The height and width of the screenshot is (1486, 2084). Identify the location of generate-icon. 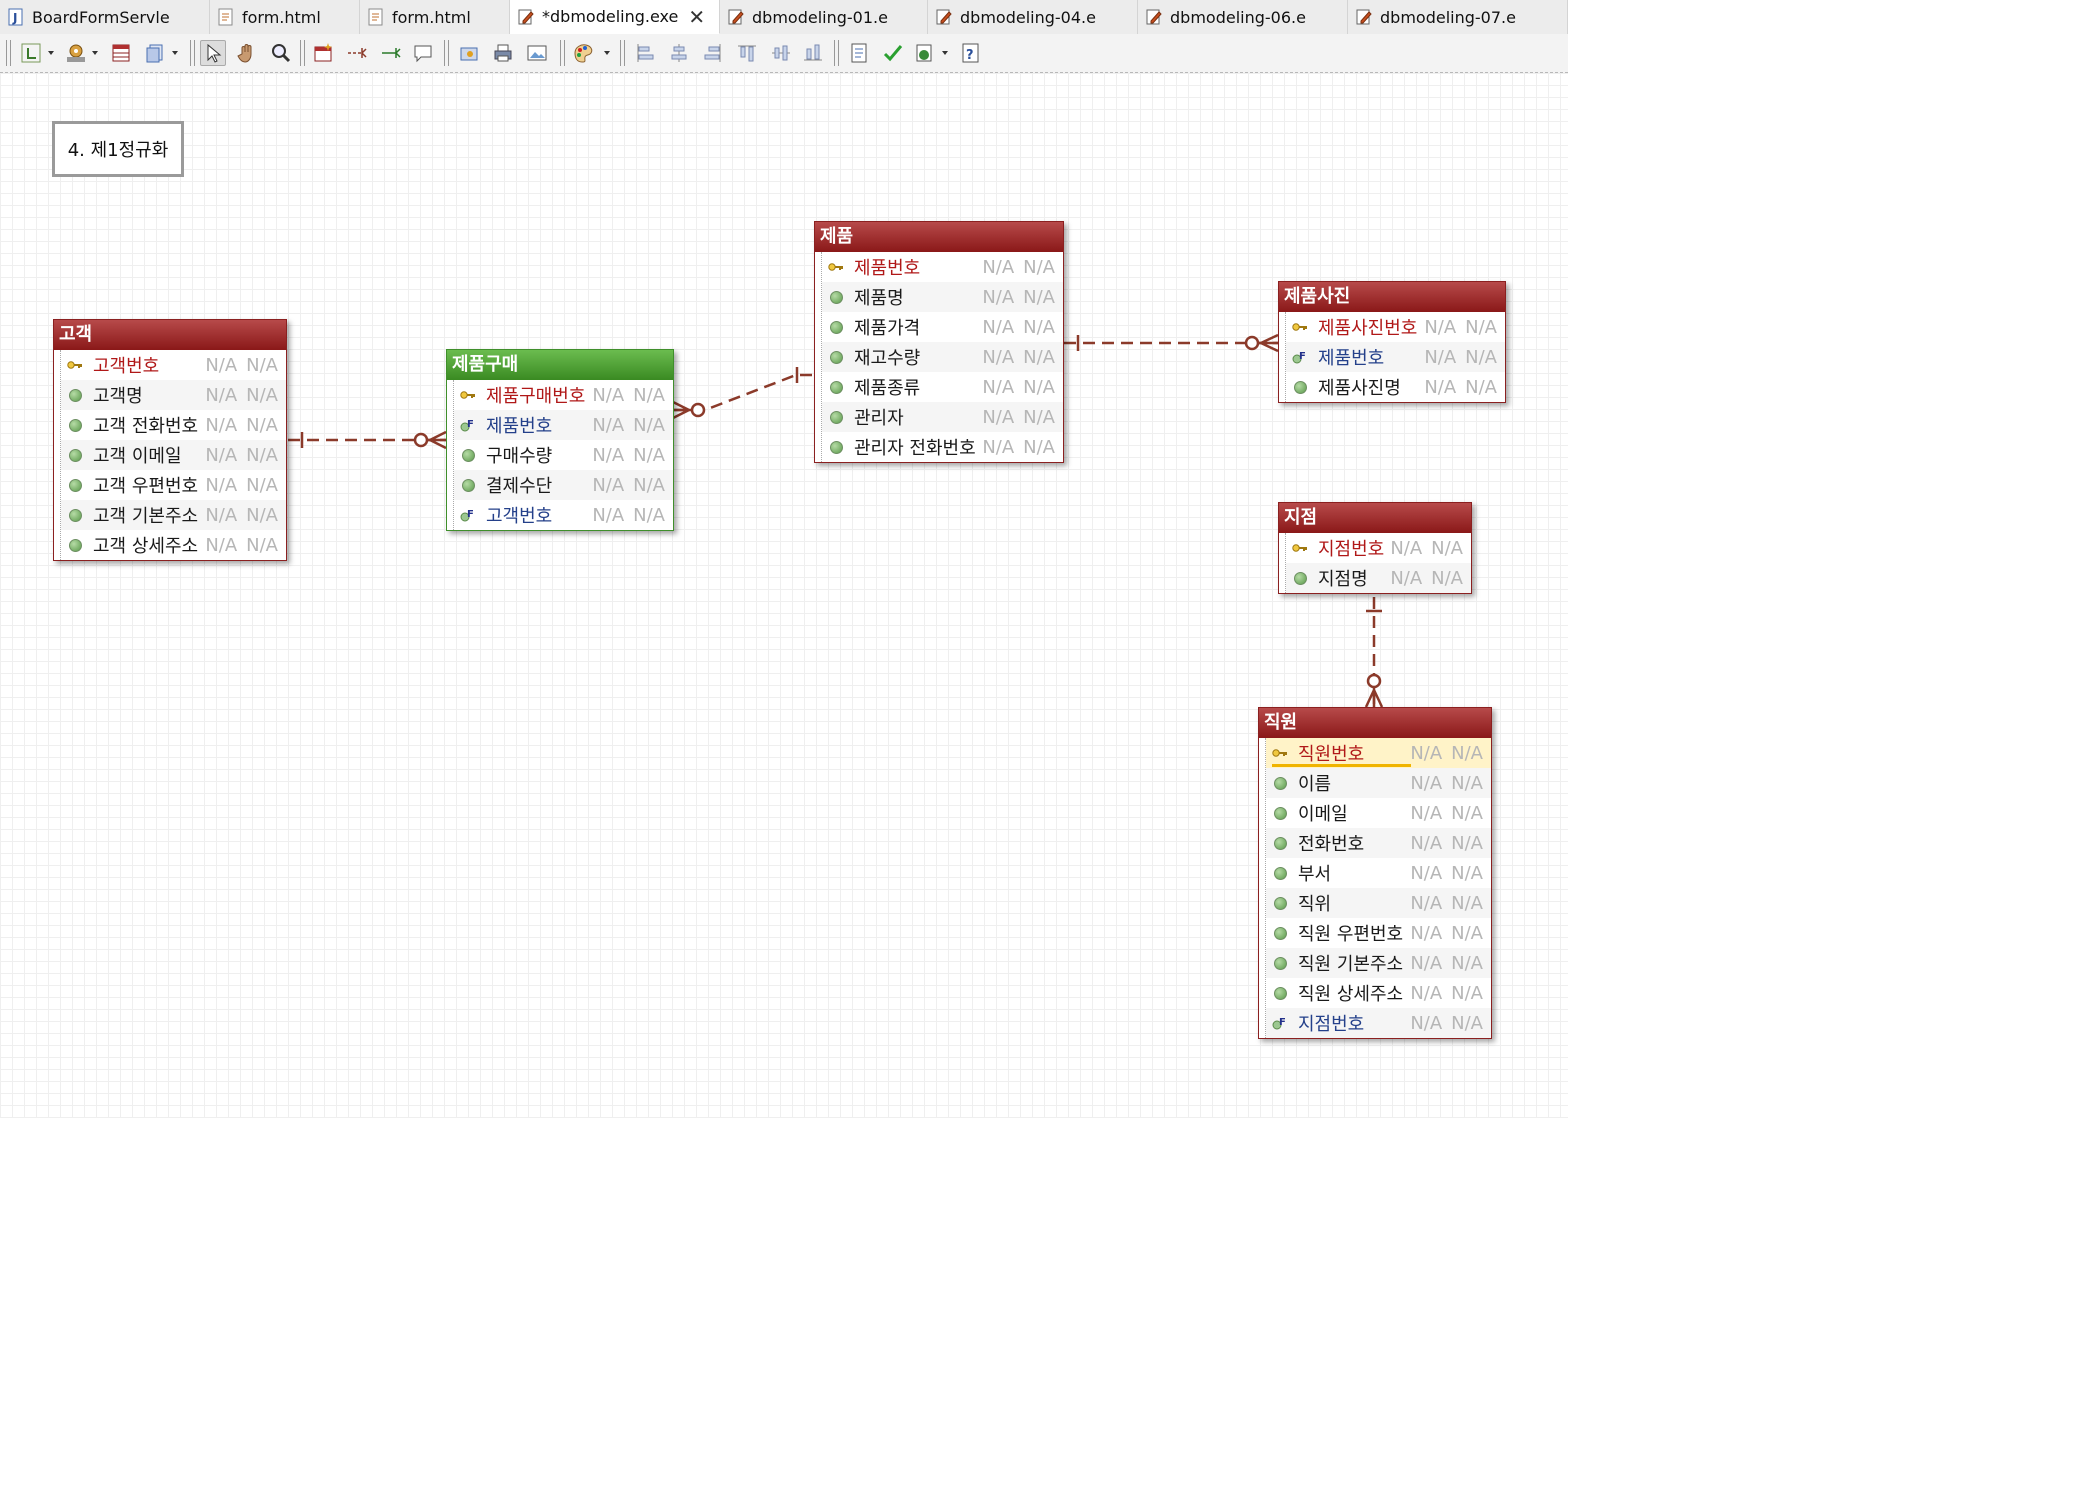
(932, 53).